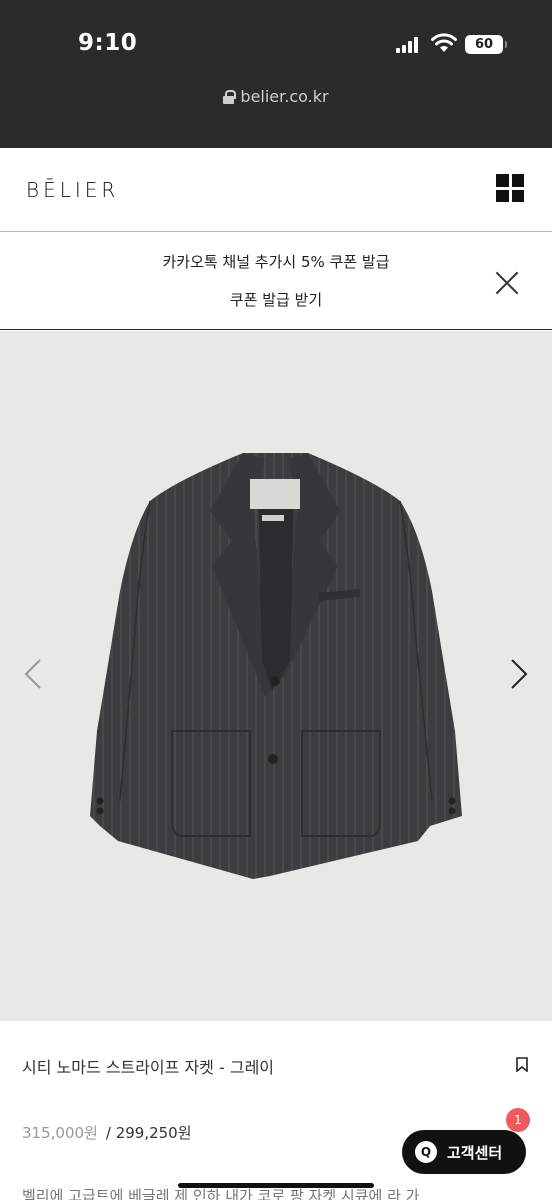 Image resolution: width=552 pixels, height=1200 pixels. Describe the element at coordinates (409, 45) in the screenshot. I see `signal-icon` at that location.